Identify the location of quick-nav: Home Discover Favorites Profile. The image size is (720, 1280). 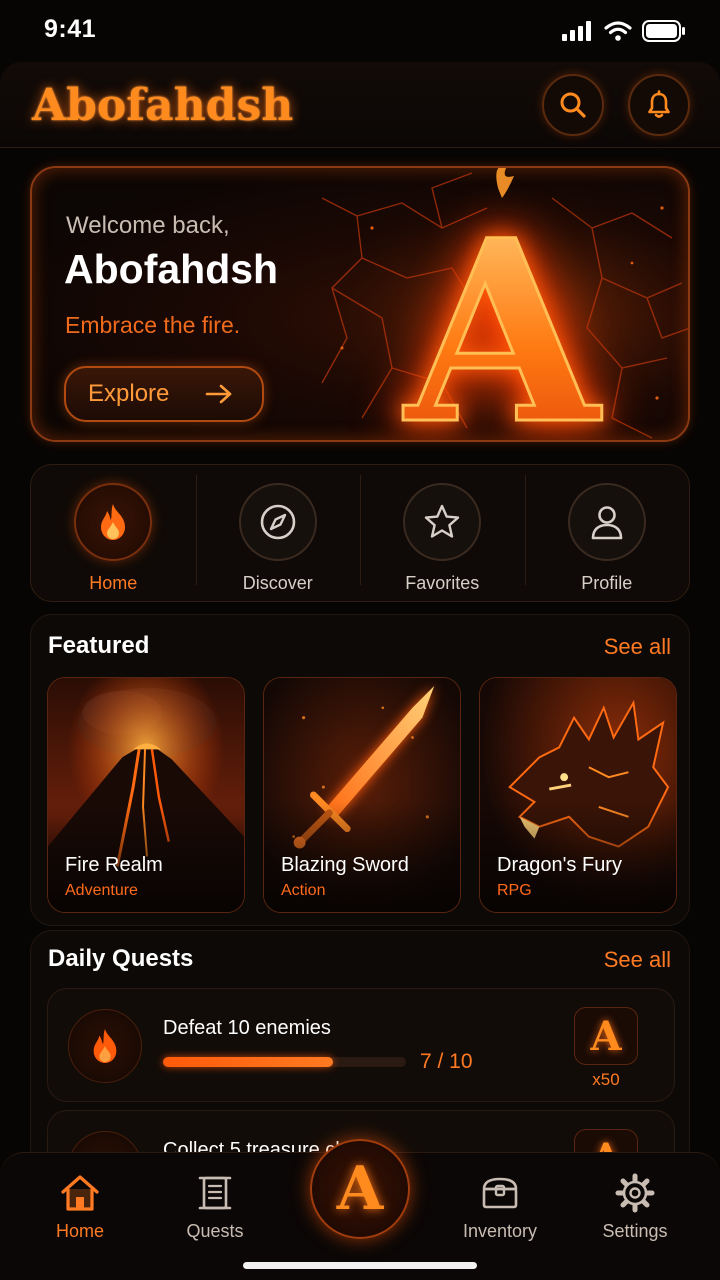
(360, 533).